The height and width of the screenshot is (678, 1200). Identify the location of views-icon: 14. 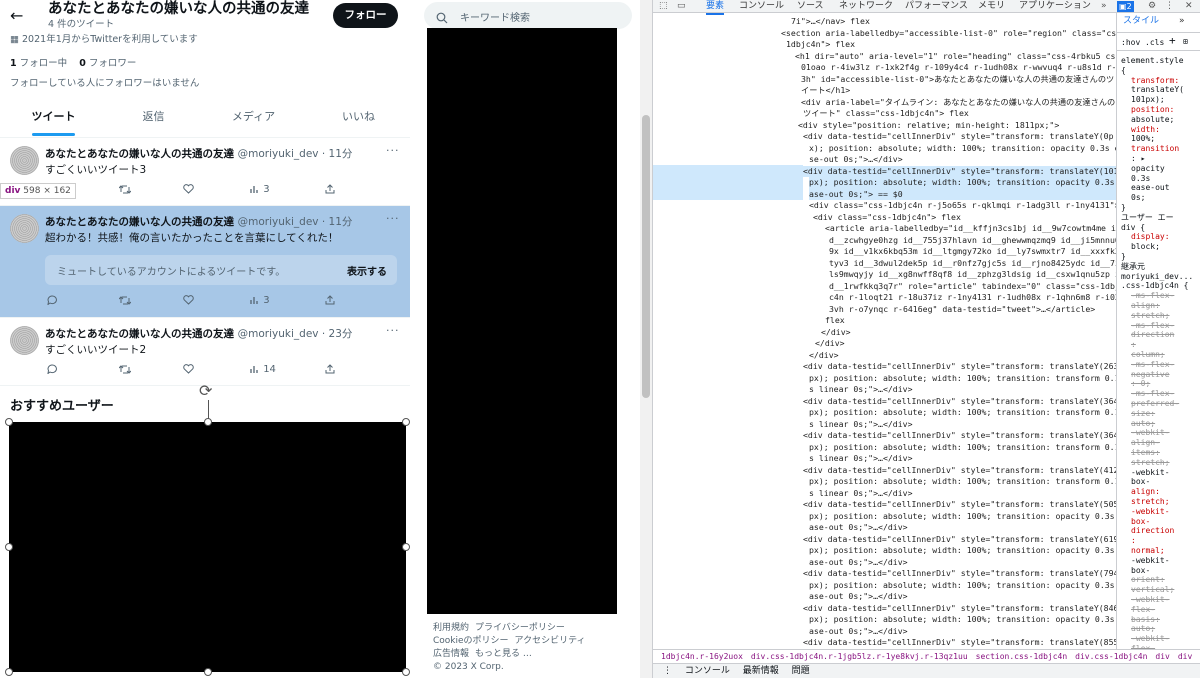
(263, 369).